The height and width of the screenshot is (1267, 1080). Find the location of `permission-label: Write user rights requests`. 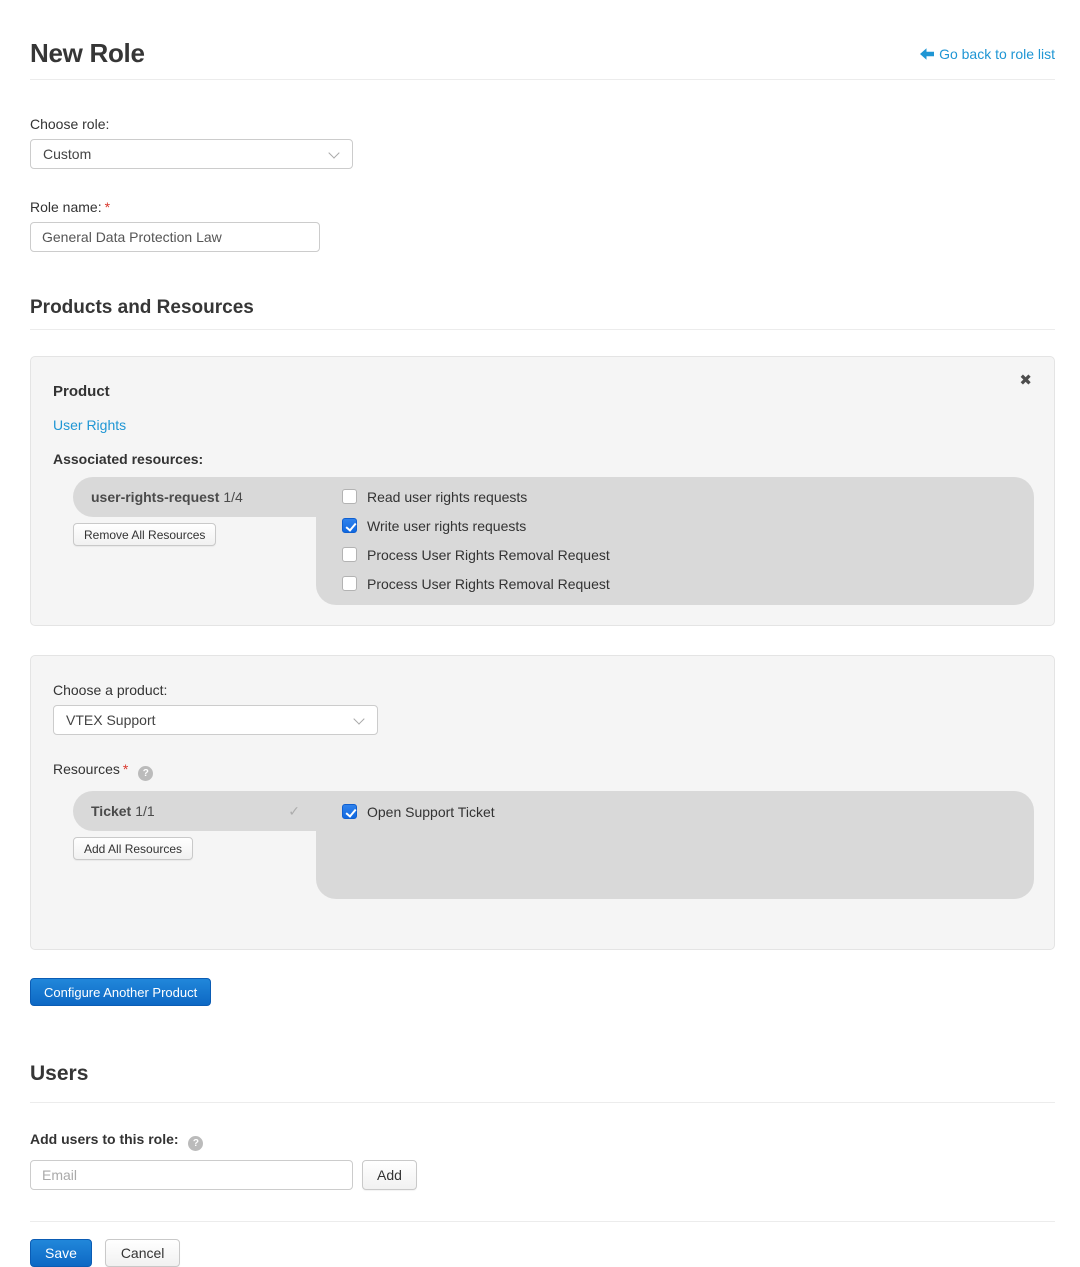

permission-label: Write user rights requests is located at coordinates (447, 525).